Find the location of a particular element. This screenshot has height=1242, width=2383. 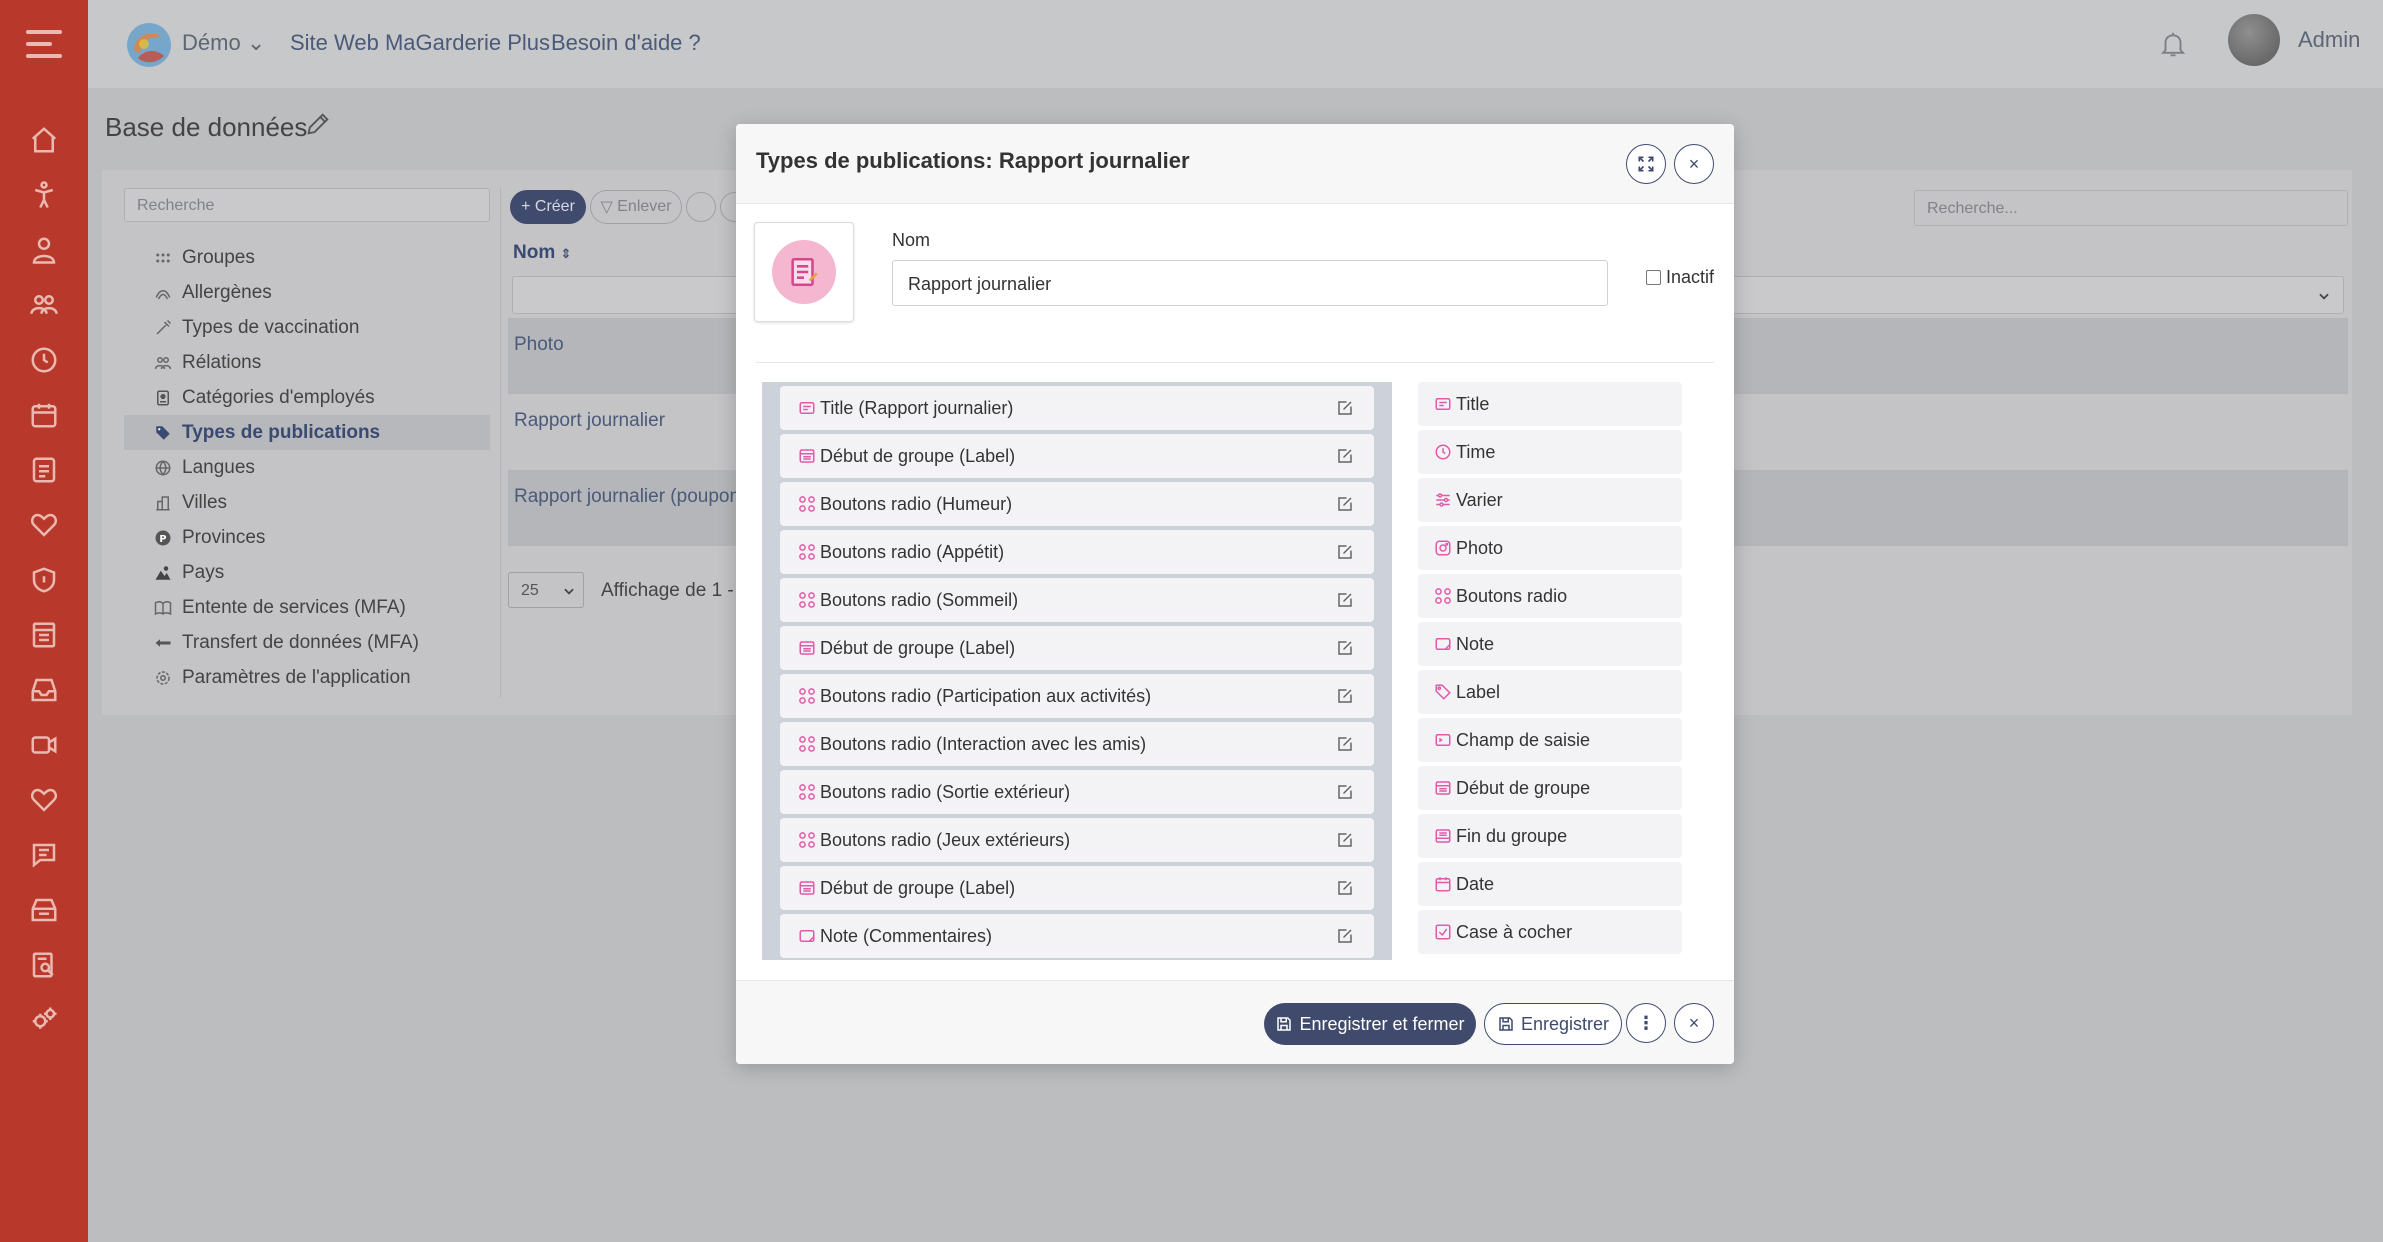

field-item: Boutons radio (Sortie extérieur) is located at coordinates (1077, 792).